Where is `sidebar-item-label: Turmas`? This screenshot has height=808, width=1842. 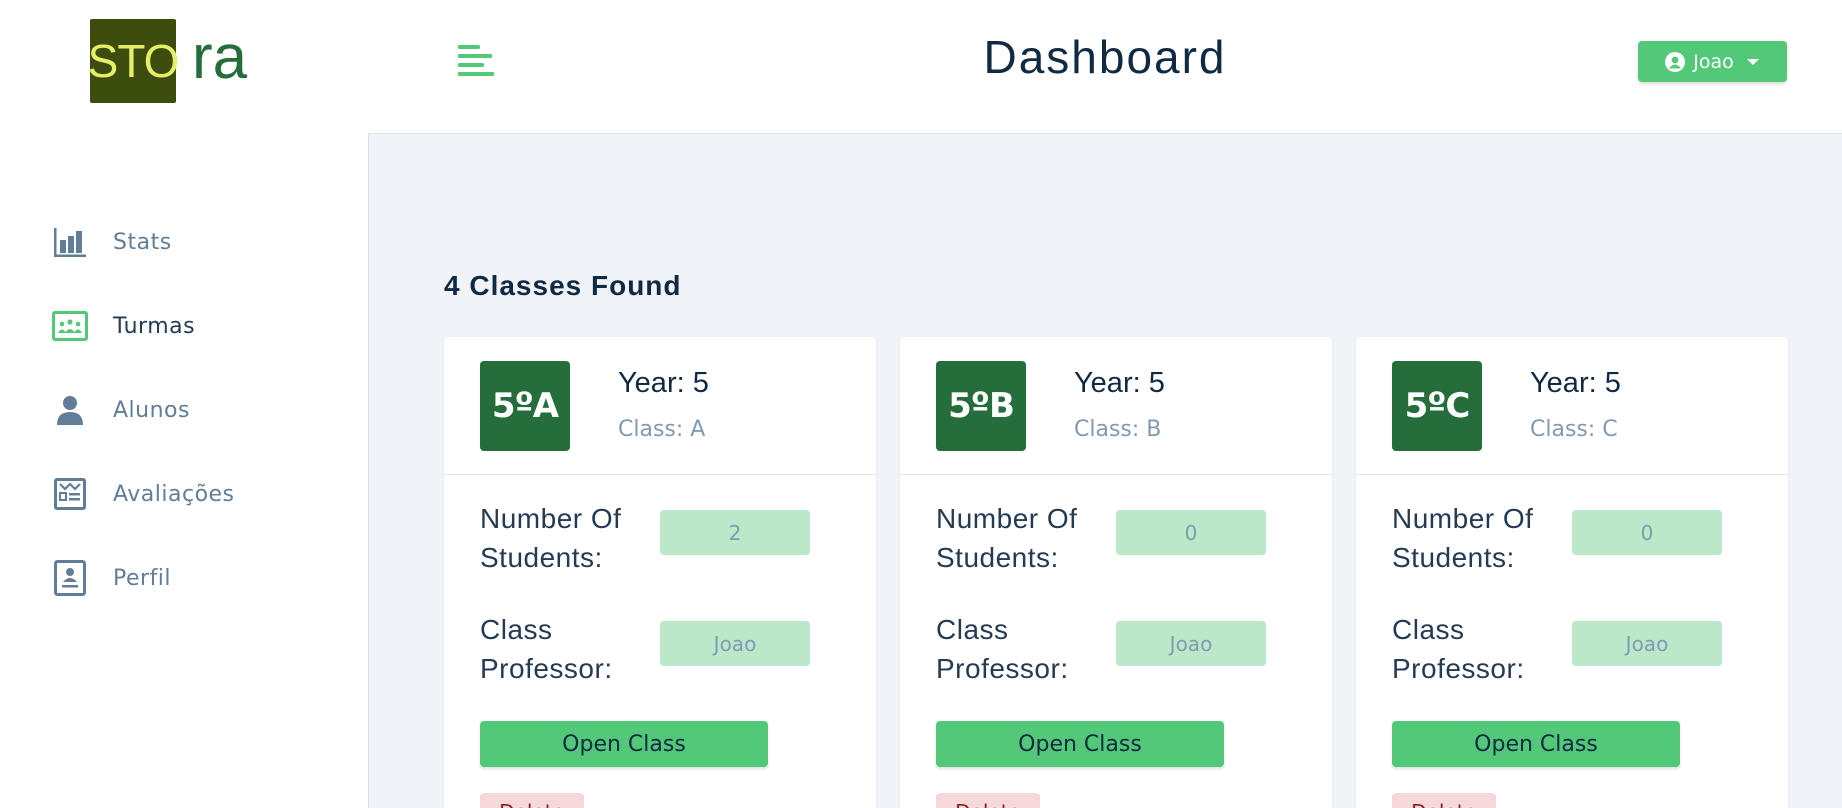
sidebar-item-label: Turmas is located at coordinates (154, 326).